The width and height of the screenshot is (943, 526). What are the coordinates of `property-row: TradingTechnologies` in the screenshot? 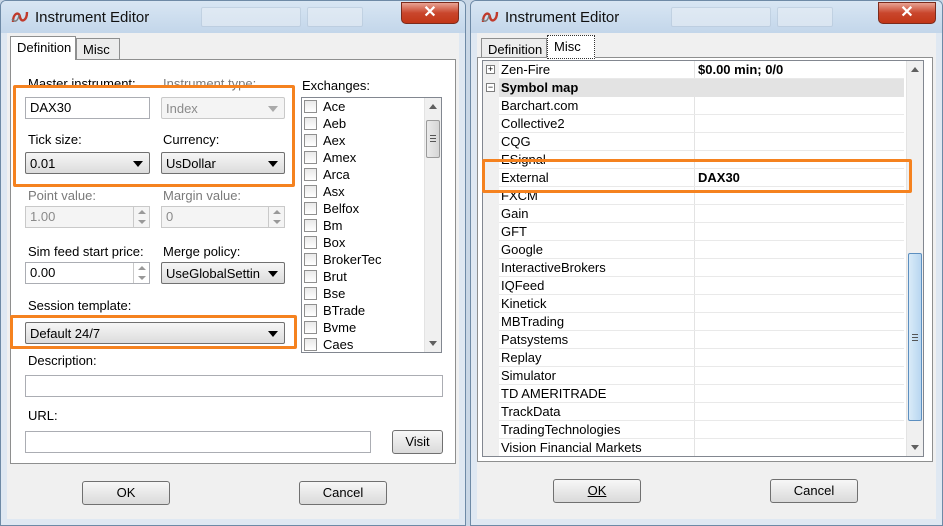 It's located at (693, 430).